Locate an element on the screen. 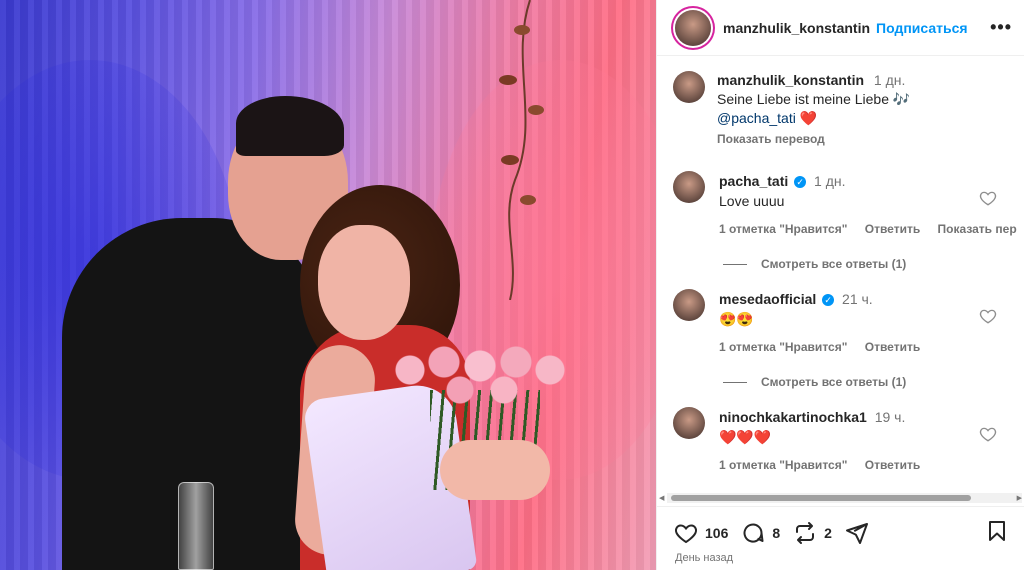 The width and height of the screenshot is (1024, 570). caption-text: Seine Liebe ist meine Liebe is located at coordinates (803, 99).